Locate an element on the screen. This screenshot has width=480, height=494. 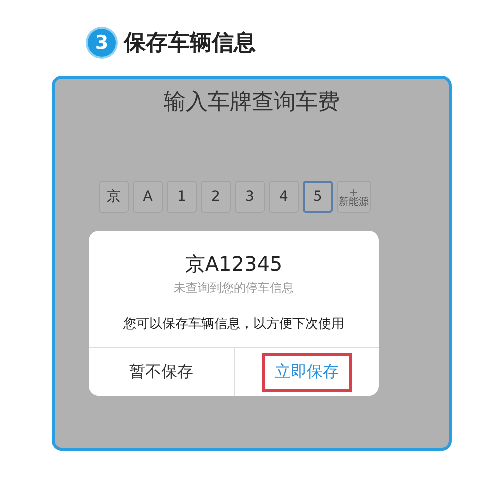
plate-character-box: 4 is located at coordinates (284, 197).